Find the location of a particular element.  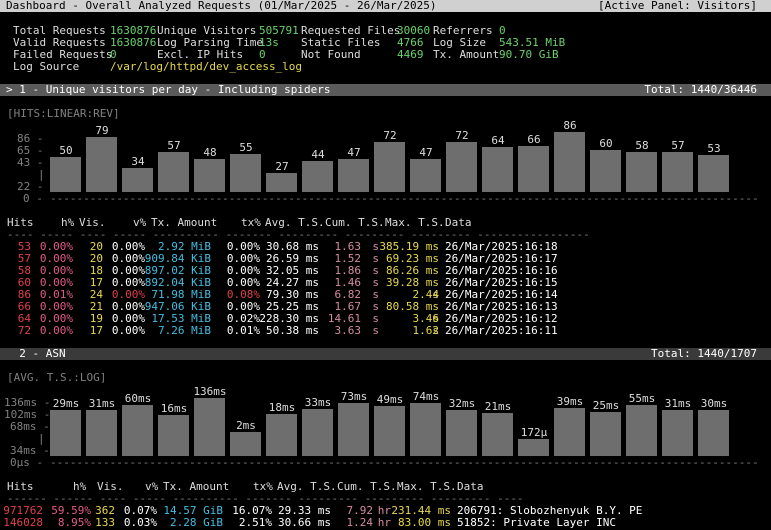

panel-1-bar-label: 34 is located at coordinates (138, 161).